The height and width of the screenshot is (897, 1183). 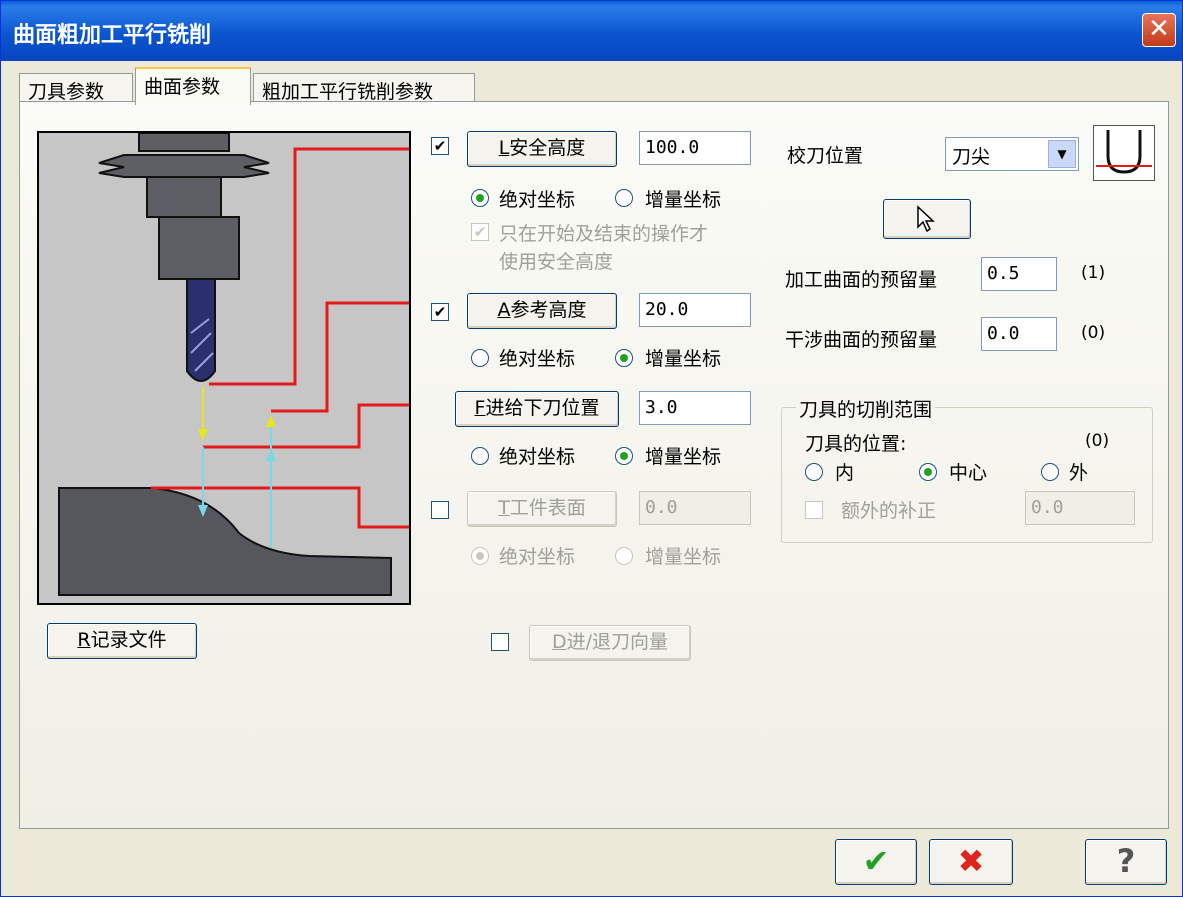 I want to click on retract-absolute-radio, so click(x=480, y=358).